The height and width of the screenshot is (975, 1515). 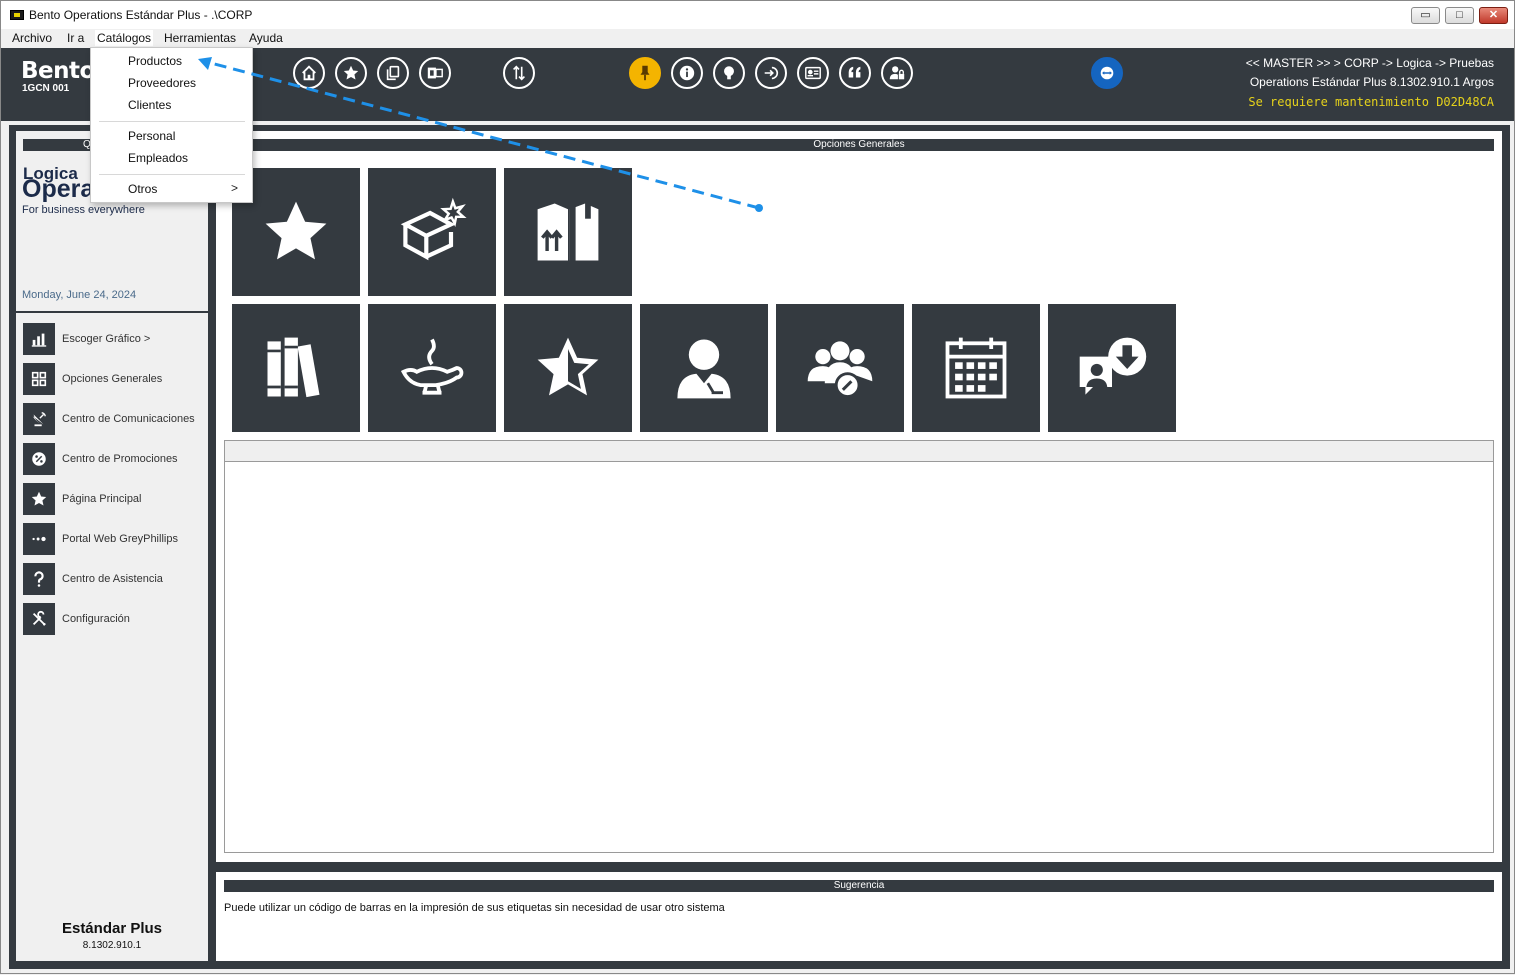 What do you see at coordinates (39, 339) in the screenshot?
I see `bar-chart-icon` at bounding box center [39, 339].